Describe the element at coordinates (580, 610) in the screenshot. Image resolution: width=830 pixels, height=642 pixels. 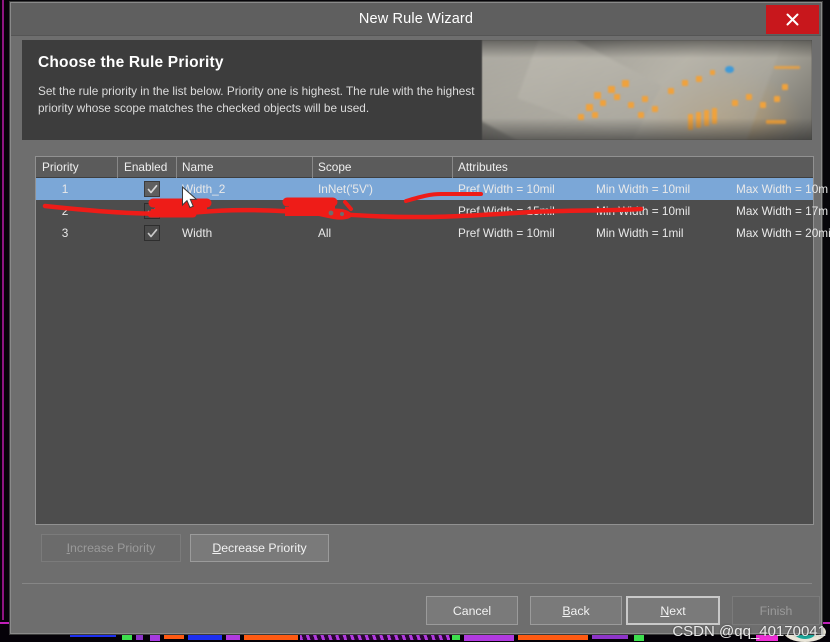
I see `back-button-label: ack` at that location.